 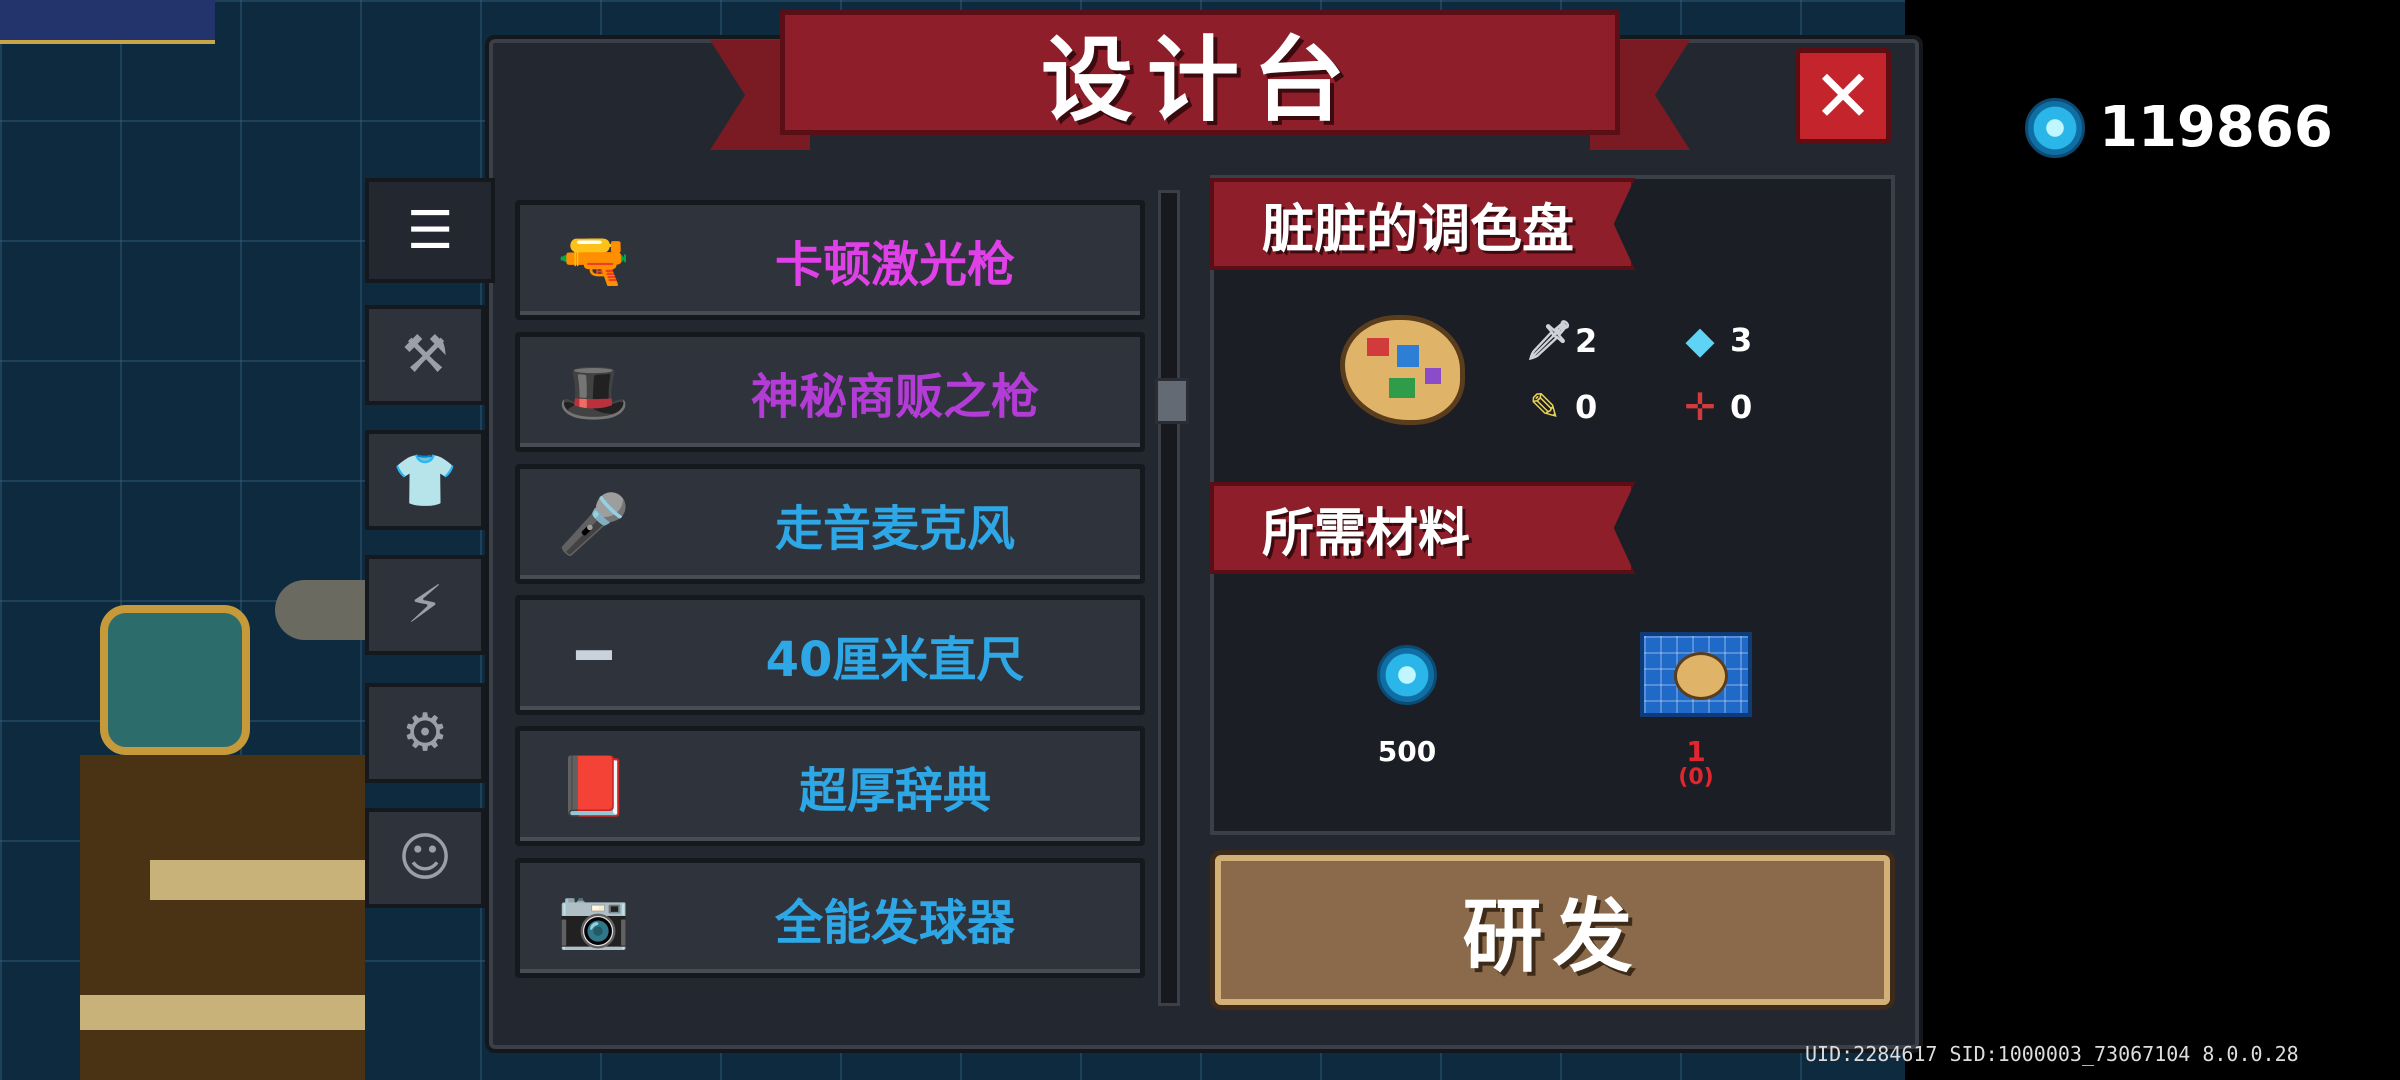 What do you see at coordinates (594, 655) in the screenshot?
I see `ruler-icon: ━` at bounding box center [594, 655].